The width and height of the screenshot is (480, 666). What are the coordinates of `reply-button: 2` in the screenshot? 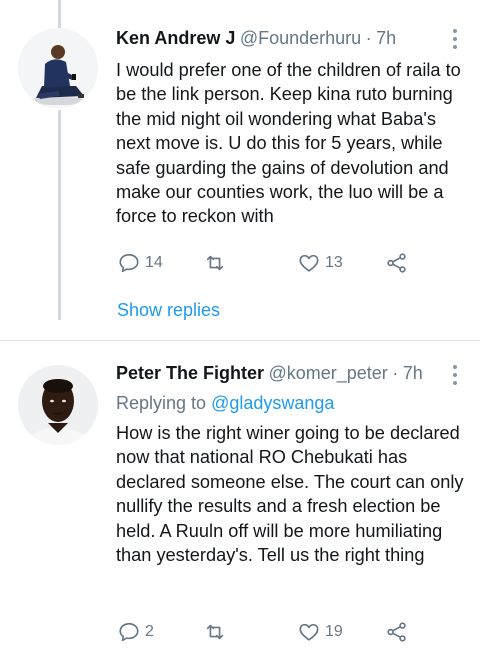 It's located at (136, 632).